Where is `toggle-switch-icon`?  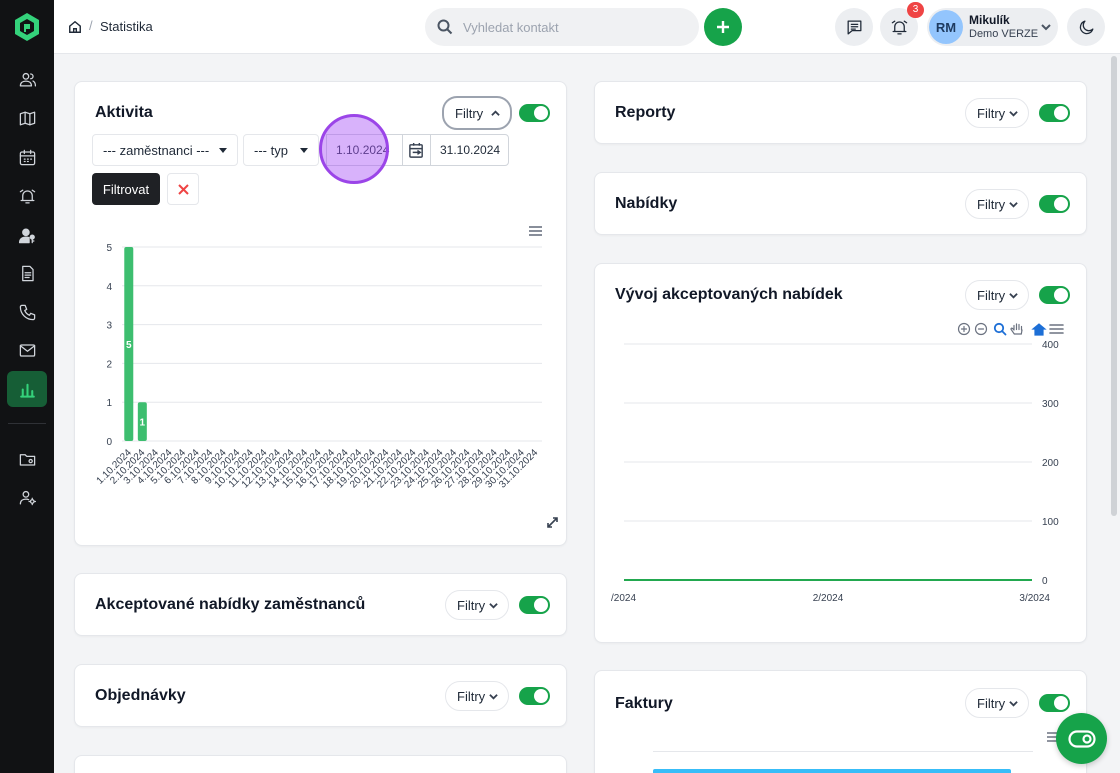
toggle-switch-icon is located at coordinates (1081, 738).